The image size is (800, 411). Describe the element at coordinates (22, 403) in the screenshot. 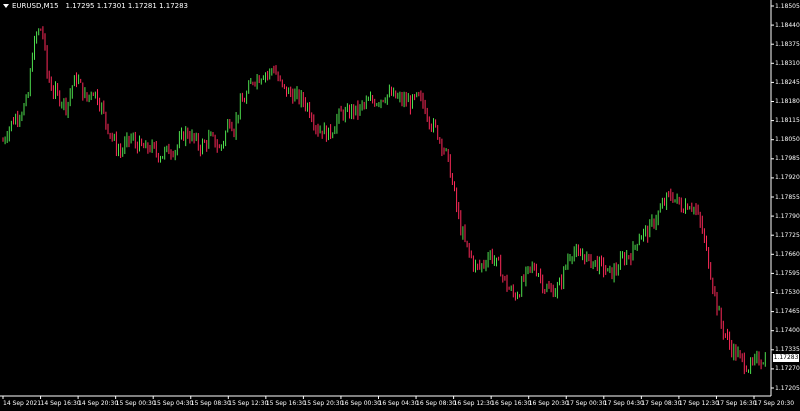

I see `time-tick-label: 14 Sep 2021` at that location.